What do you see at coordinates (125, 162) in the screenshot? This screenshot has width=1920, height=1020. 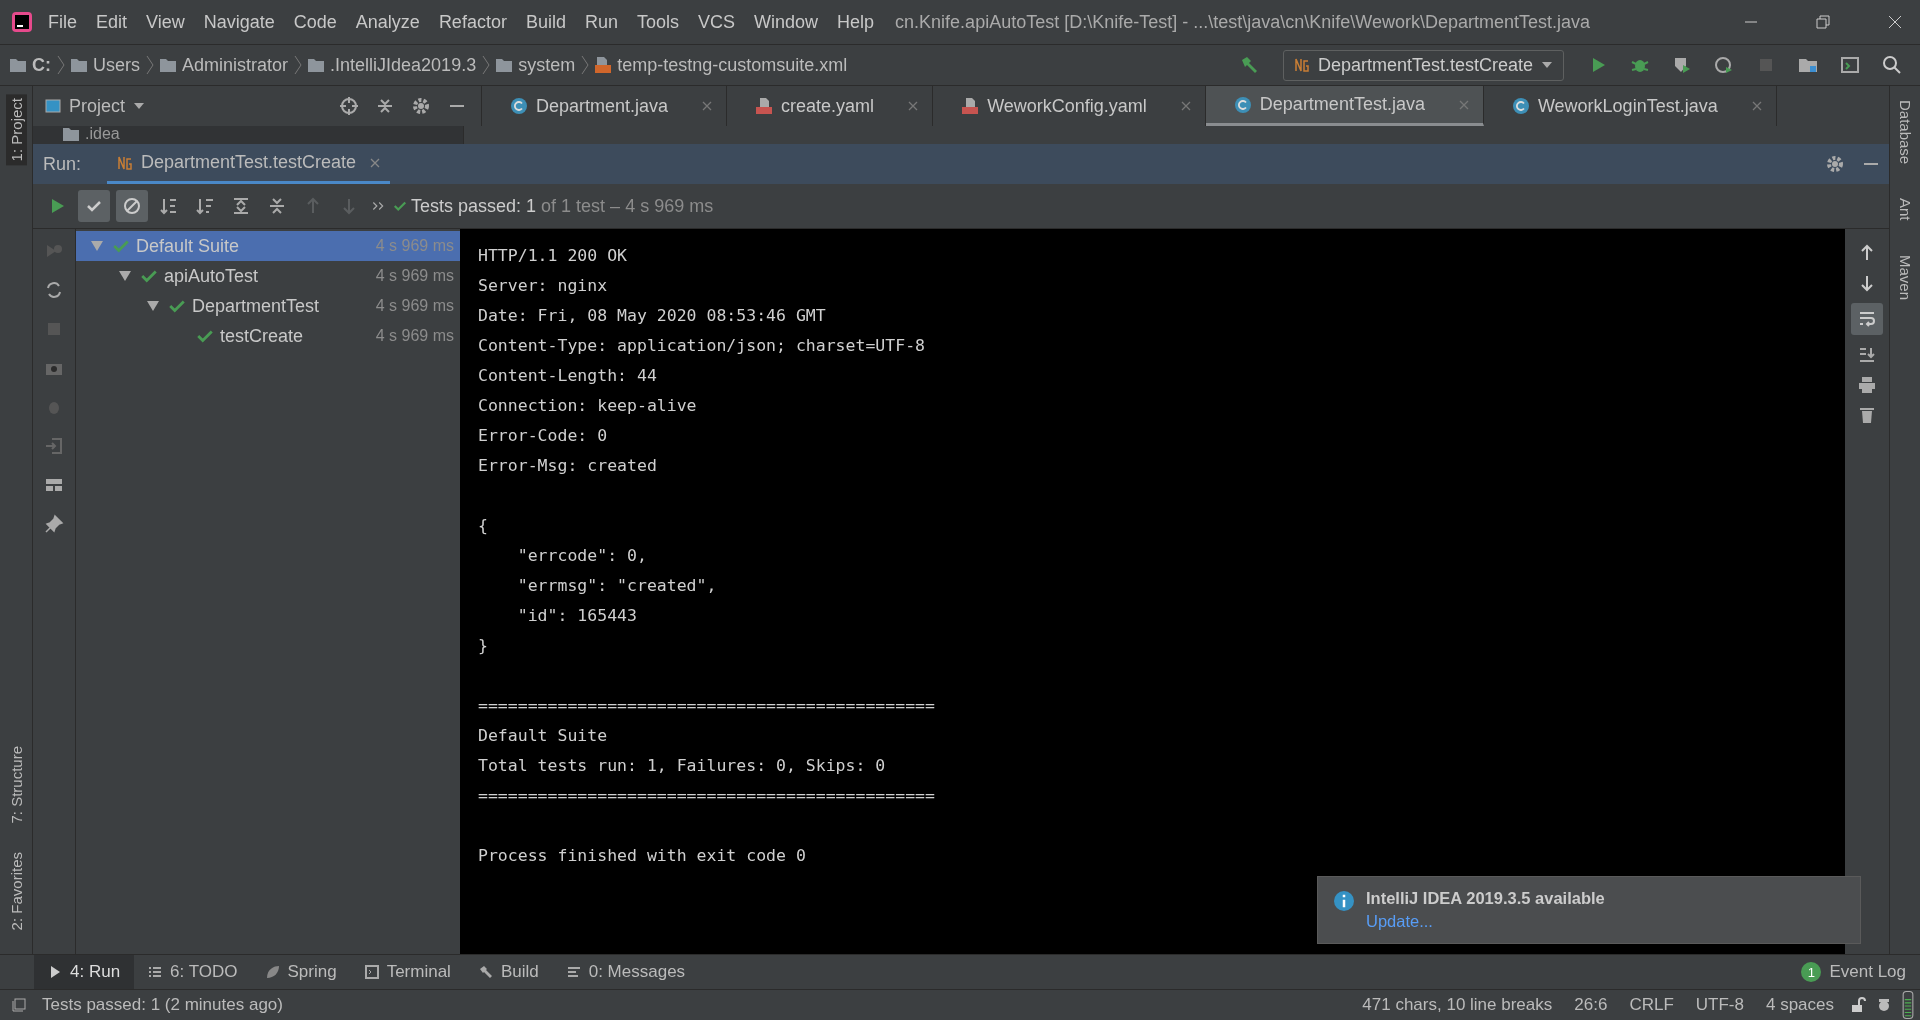 I see `testng-icon` at bounding box center [125, 162].